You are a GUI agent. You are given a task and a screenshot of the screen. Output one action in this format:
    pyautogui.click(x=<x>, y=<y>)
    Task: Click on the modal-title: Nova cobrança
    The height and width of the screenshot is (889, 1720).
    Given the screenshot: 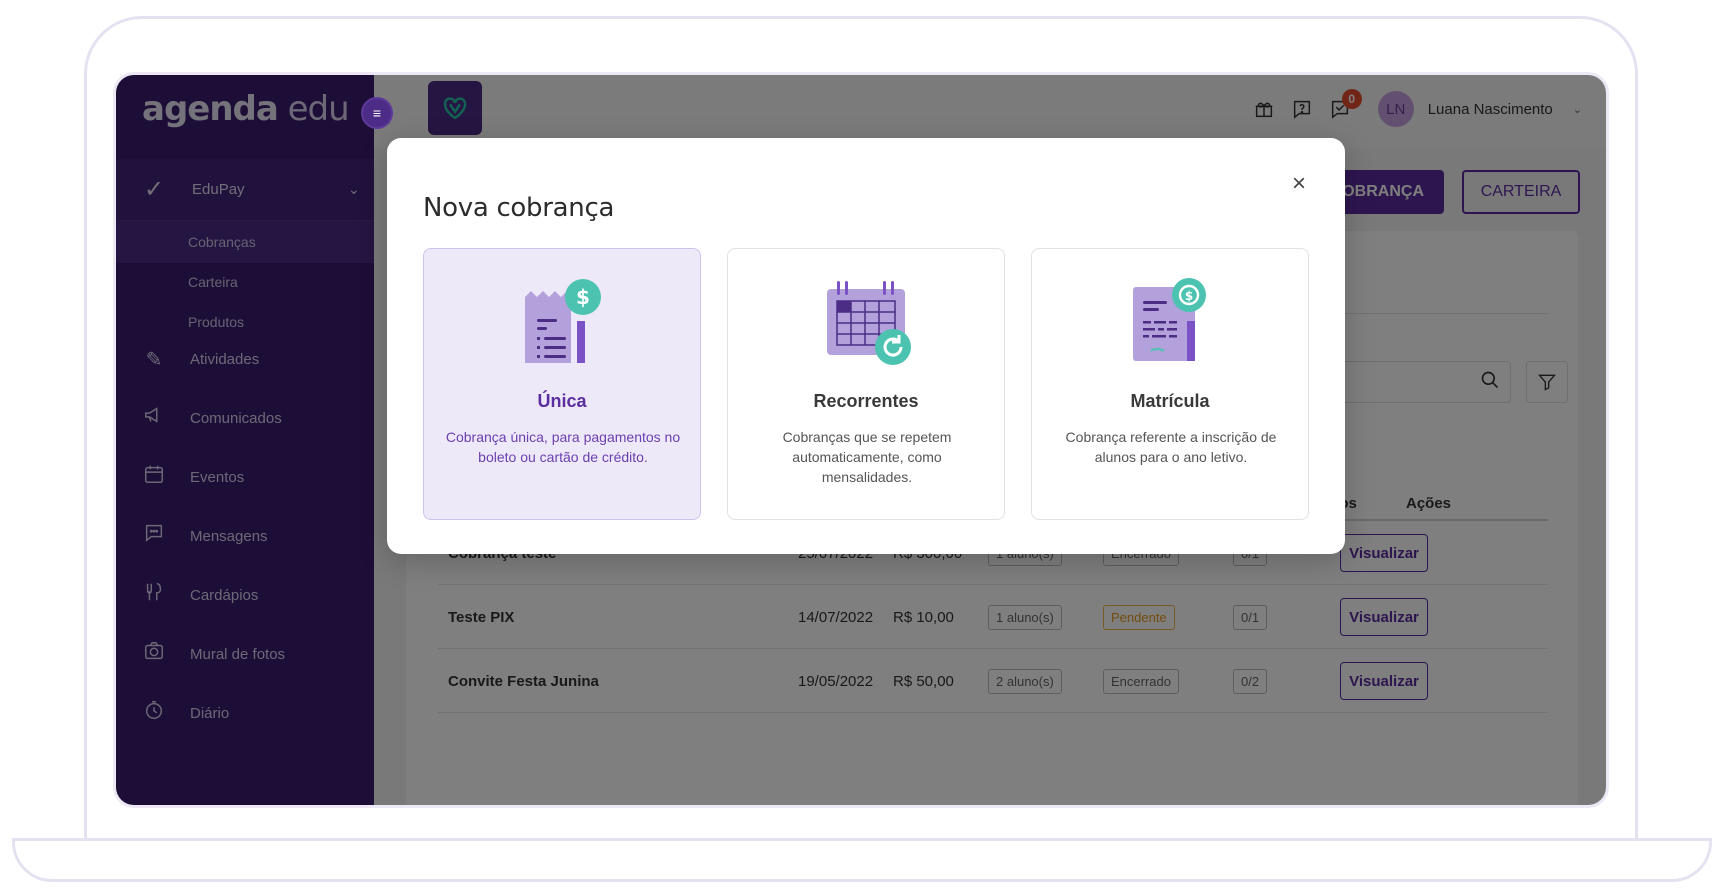 What is the action you would take?
    pyautogui.click(x=519, y=208)
    